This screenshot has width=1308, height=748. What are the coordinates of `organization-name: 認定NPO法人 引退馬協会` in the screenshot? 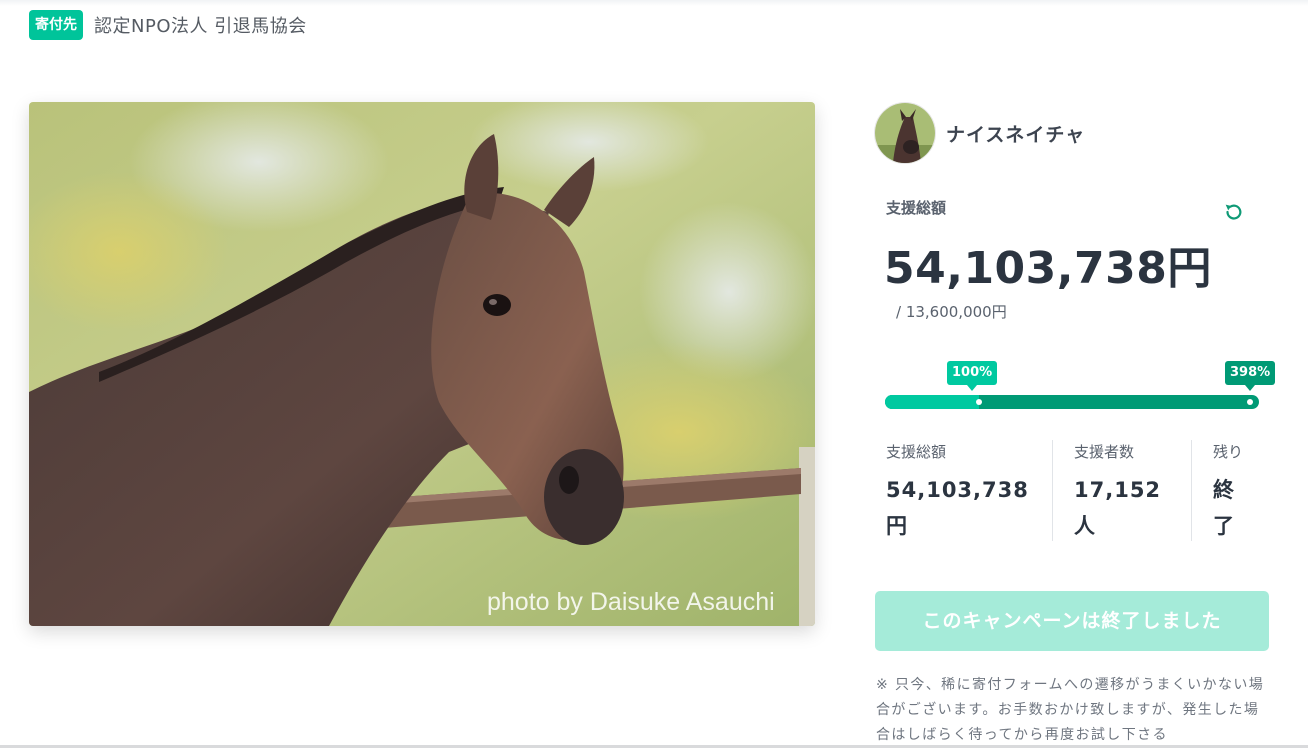 It's located at (200, 25).